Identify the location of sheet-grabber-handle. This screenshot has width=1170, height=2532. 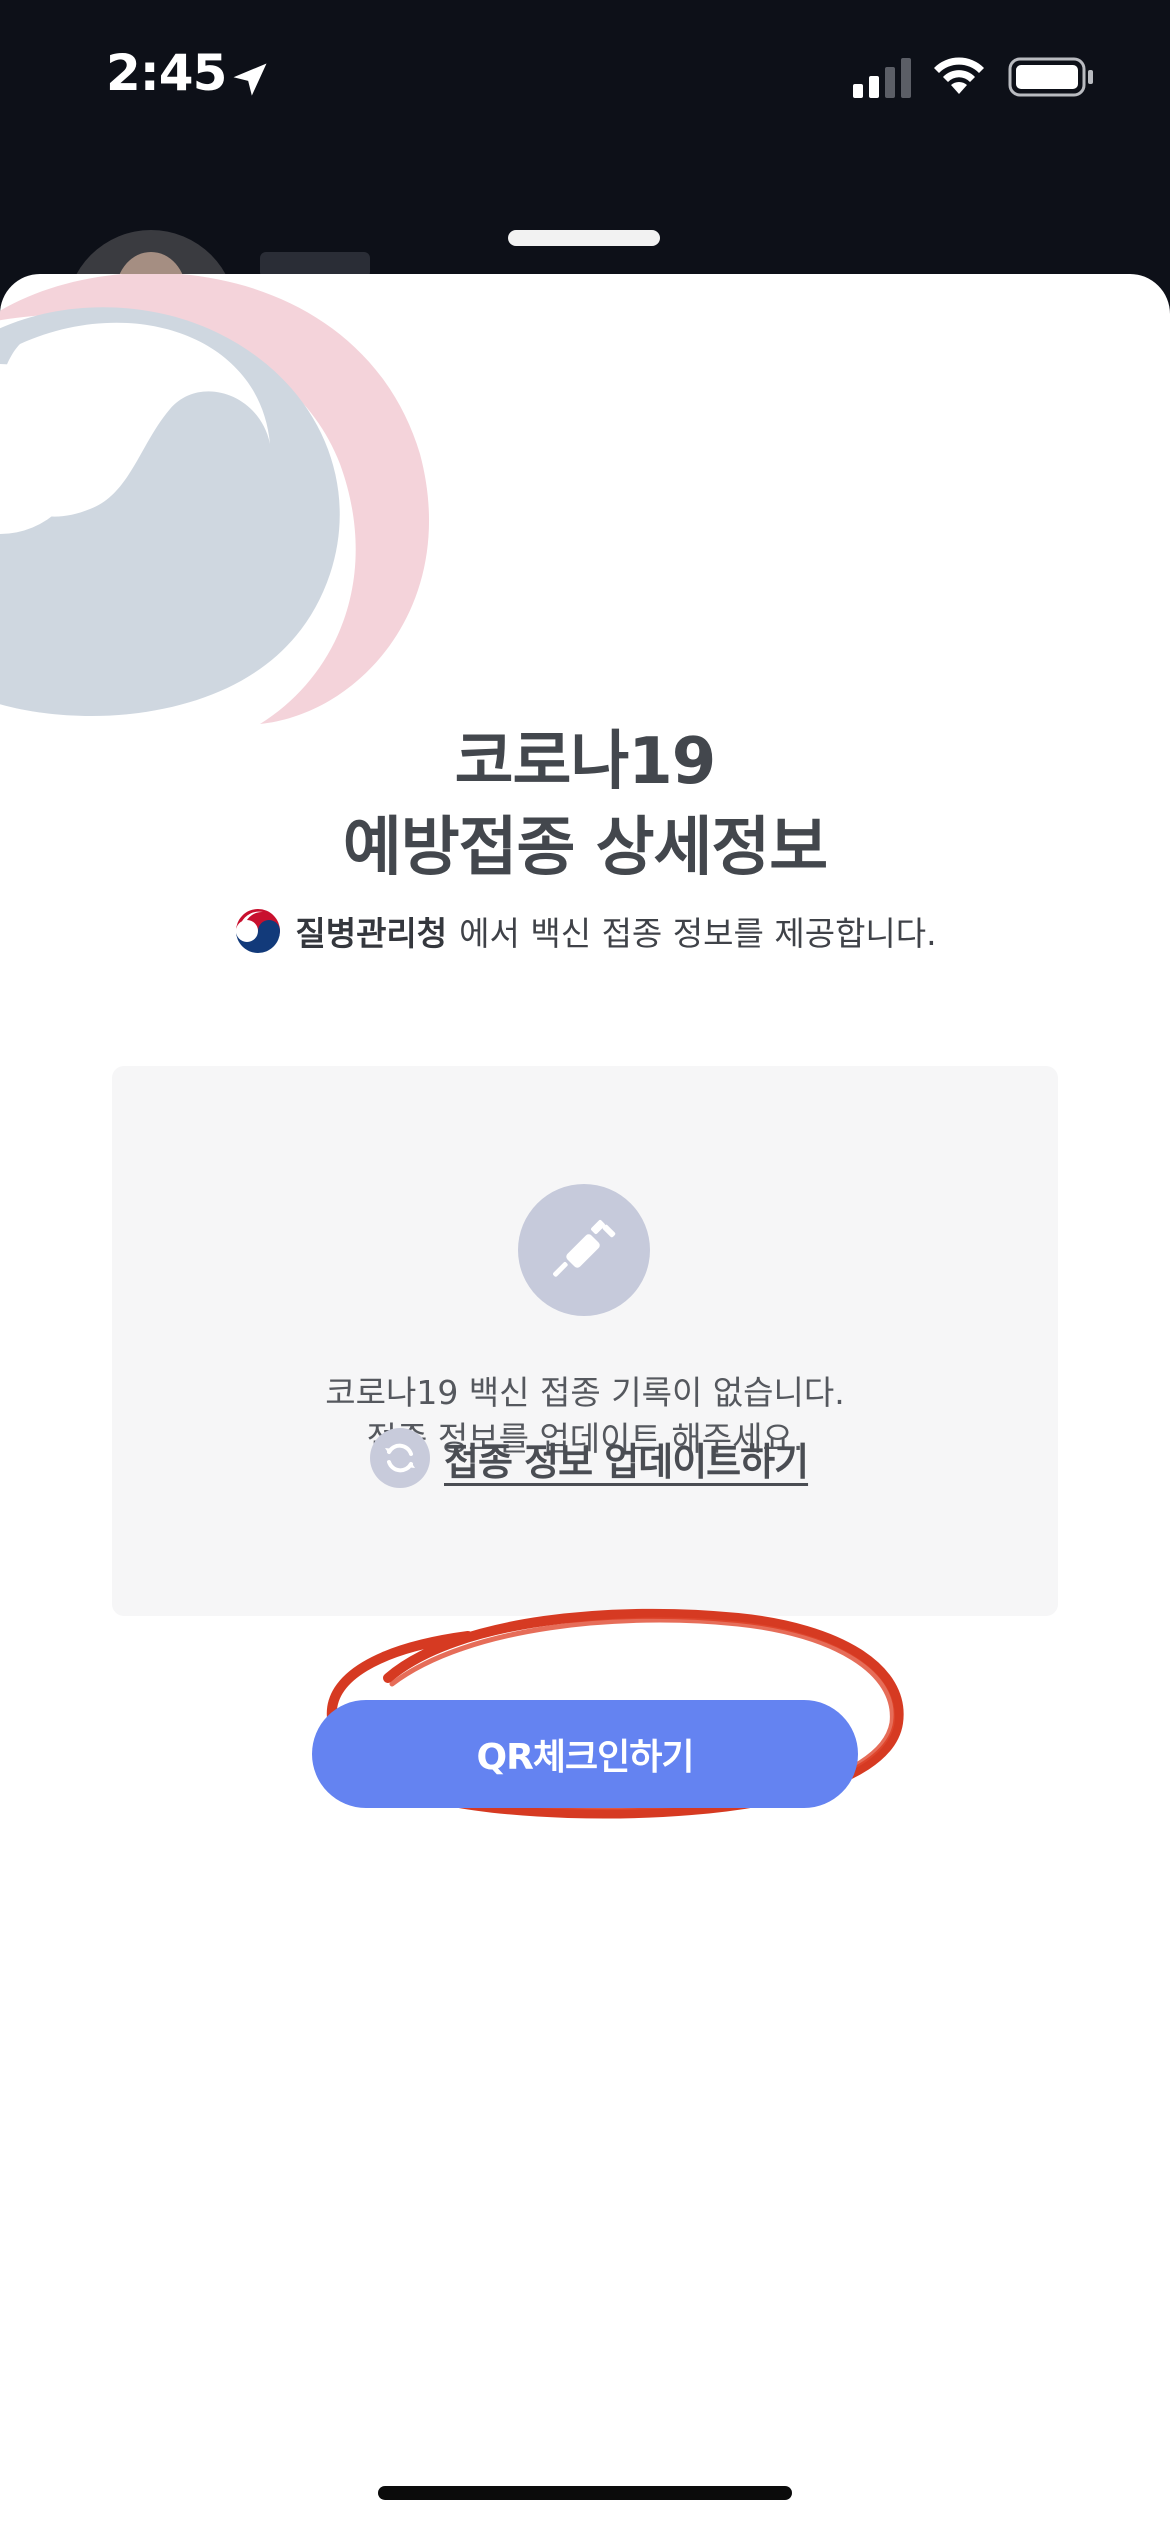
(584, 238).